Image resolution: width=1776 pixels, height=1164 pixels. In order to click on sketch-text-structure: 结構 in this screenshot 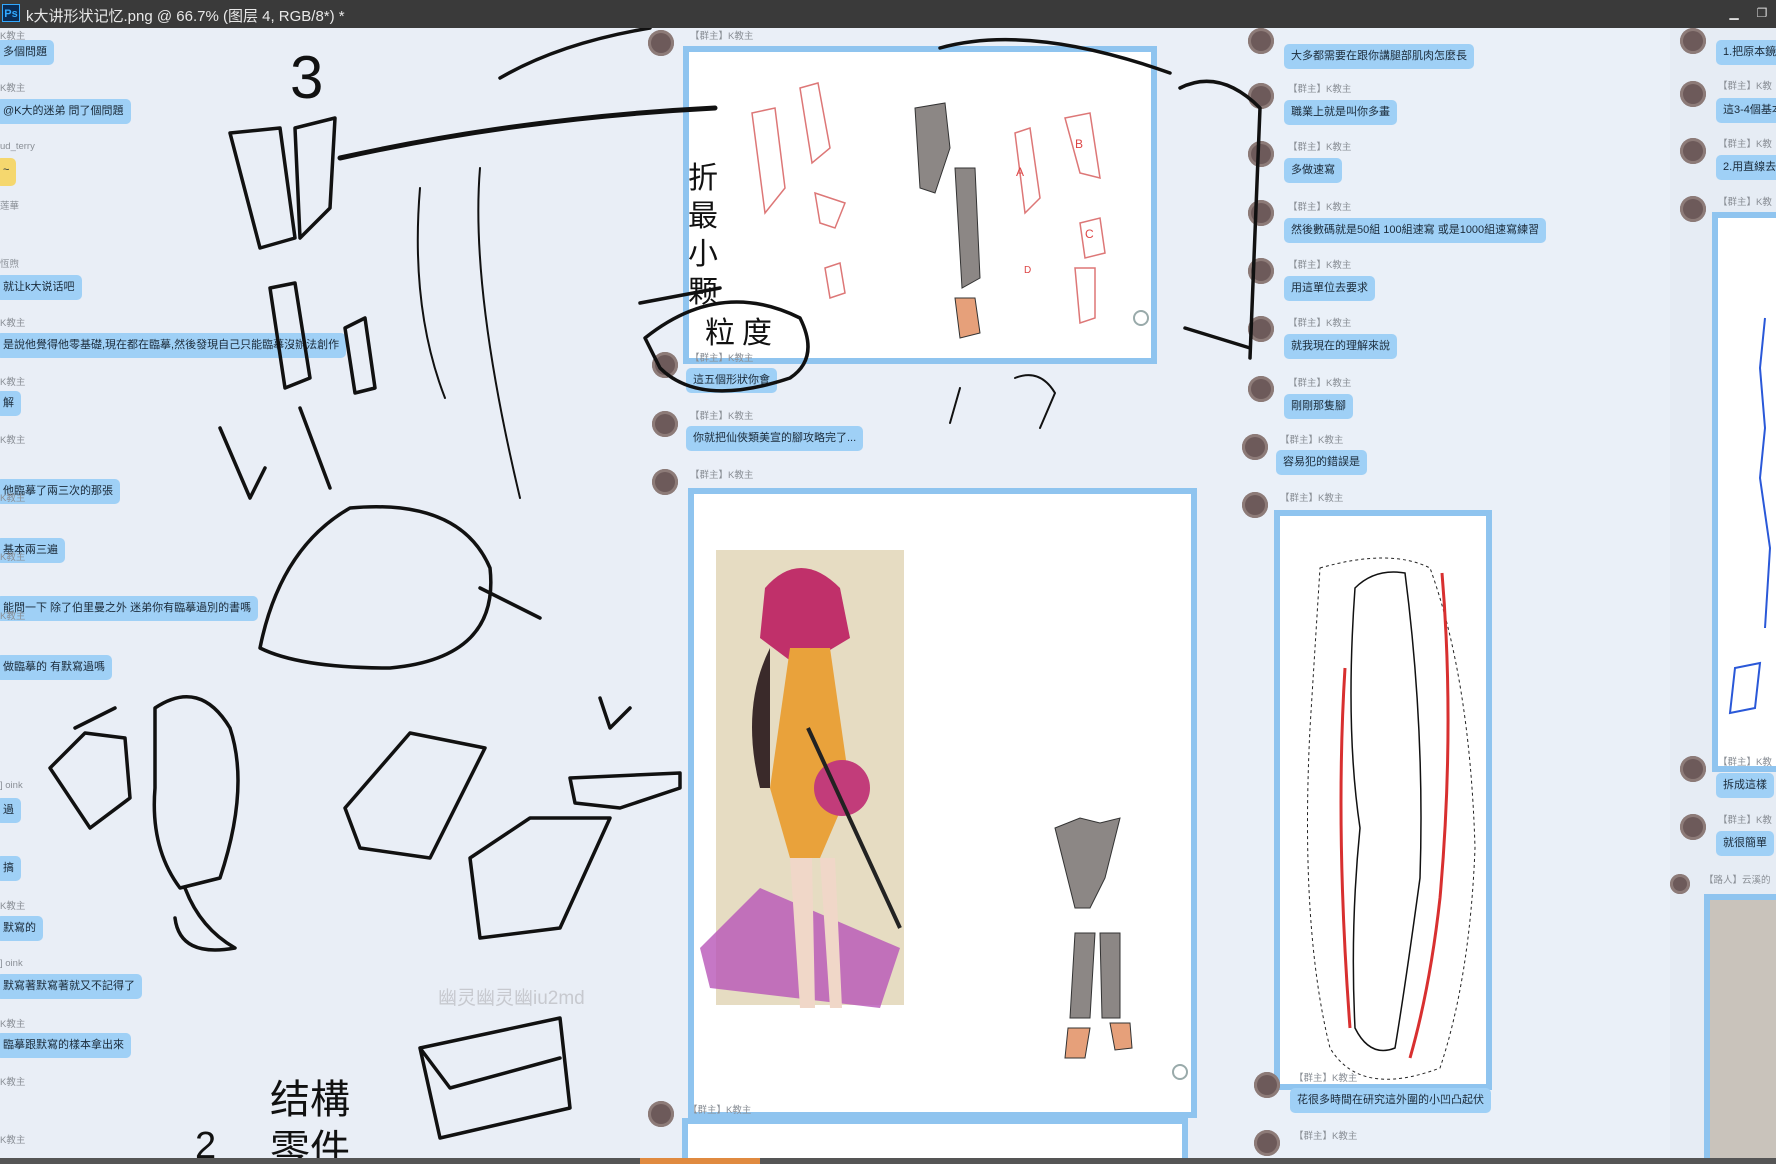, I will do `click(310, 1100)`.